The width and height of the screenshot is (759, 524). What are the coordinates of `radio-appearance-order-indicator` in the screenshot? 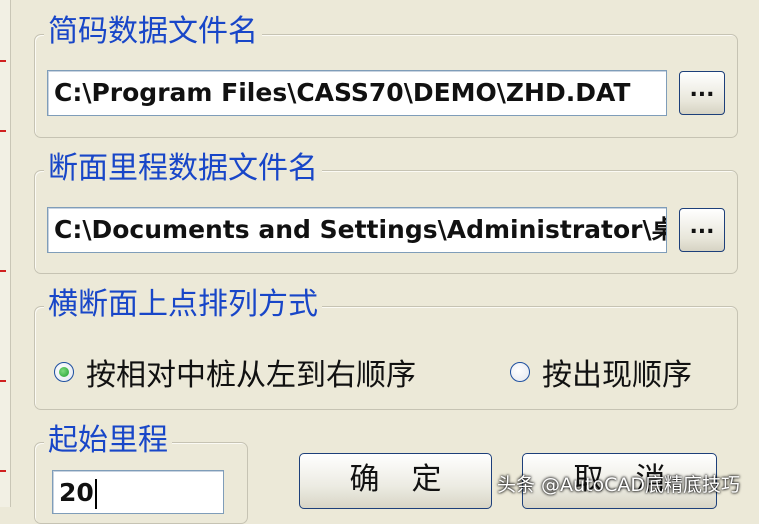 It's located at (520, 372).